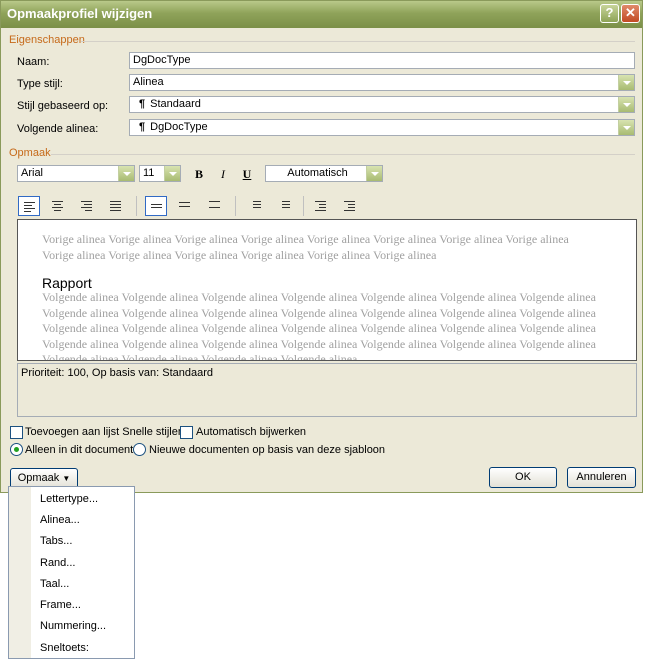  What do you see at coordinates (47, 40) in the screenshot?
I see `properties-section-title: Eigenschappen` at bounding box center [47, 40].